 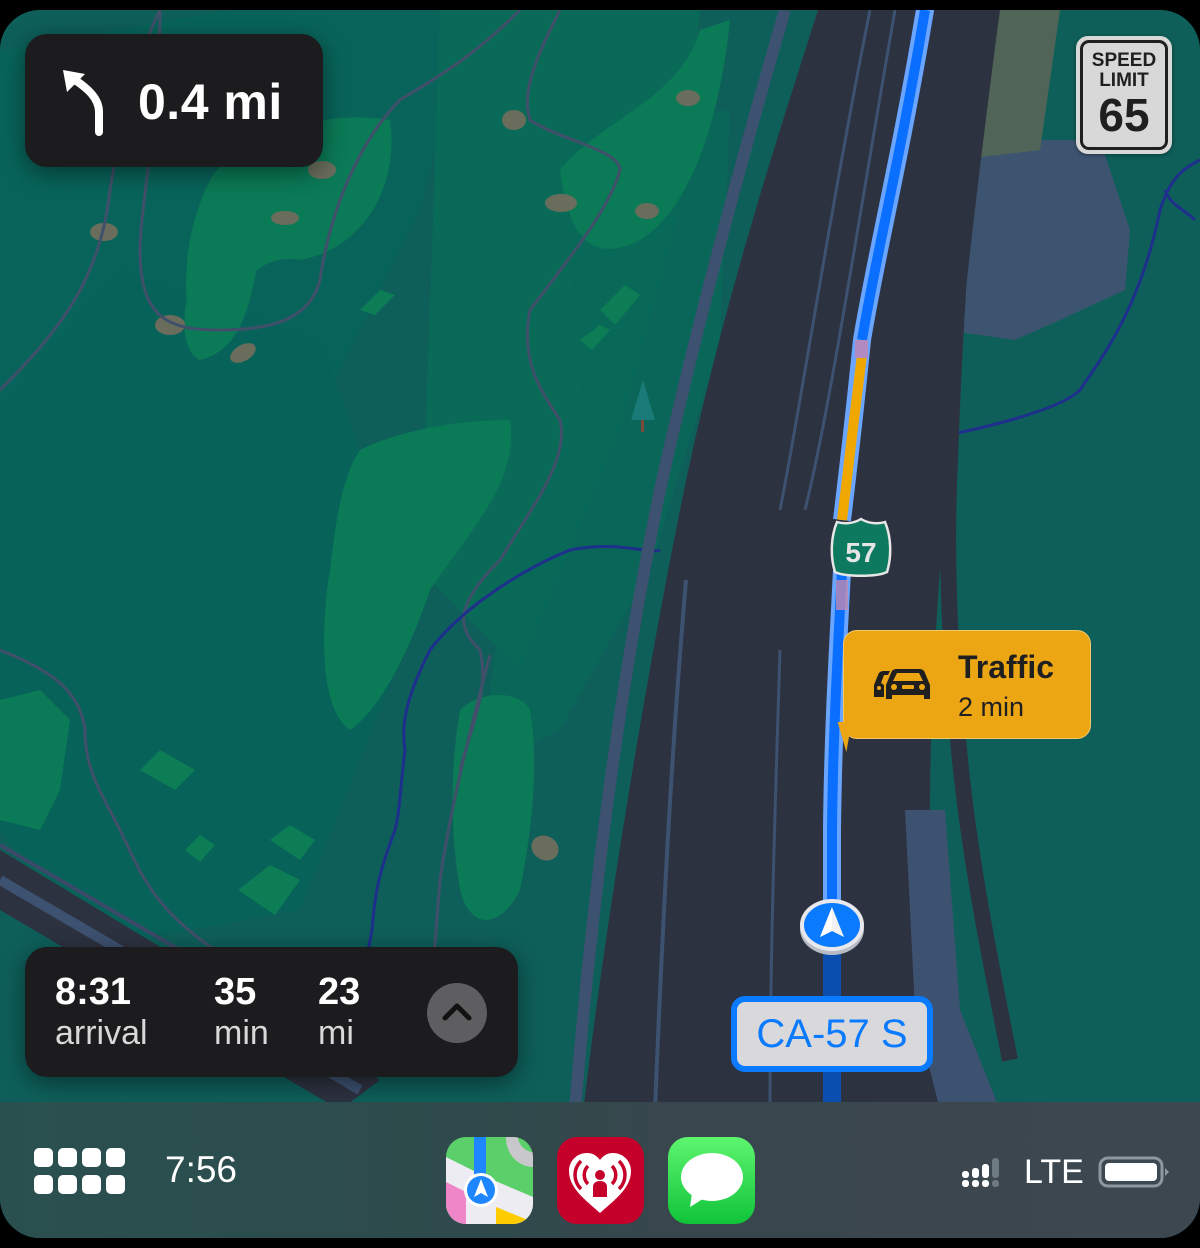 What do you see at coordinates (271, 1012) in the screenshot?
I see `trip-summary-panel: 8:31 arrival 35 min 23 mi` at bounding box center [271, 1012].